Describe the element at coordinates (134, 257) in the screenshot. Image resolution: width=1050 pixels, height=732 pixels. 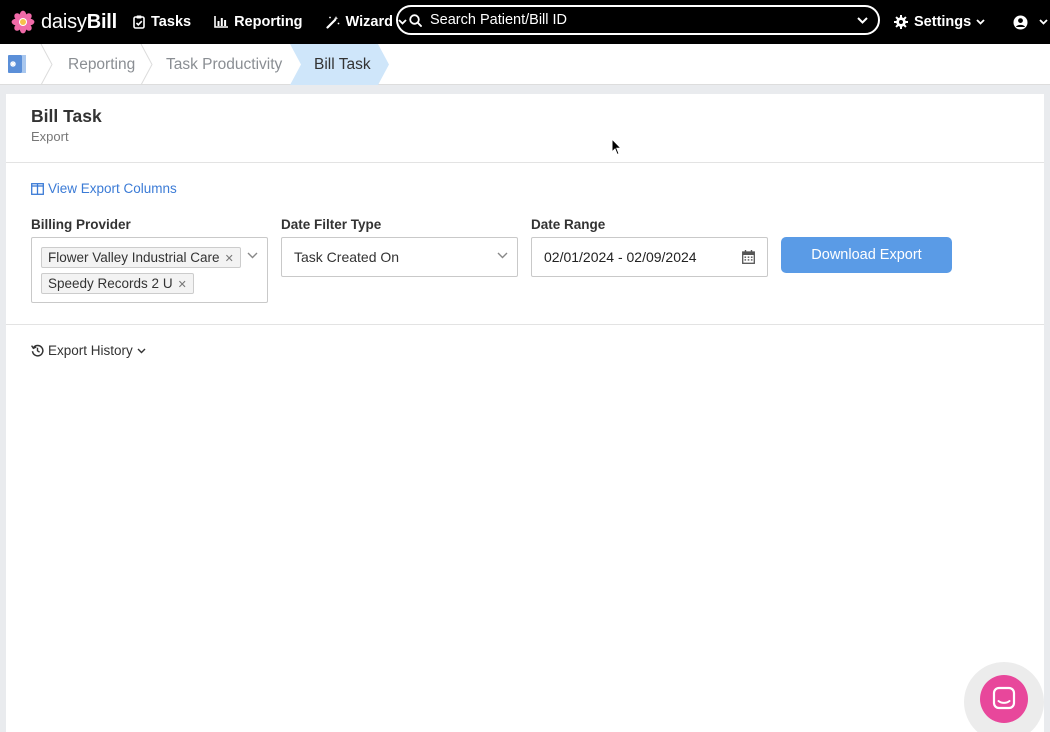
I see `selected-provider-name: Flower Valley Industrial Care` at that location.